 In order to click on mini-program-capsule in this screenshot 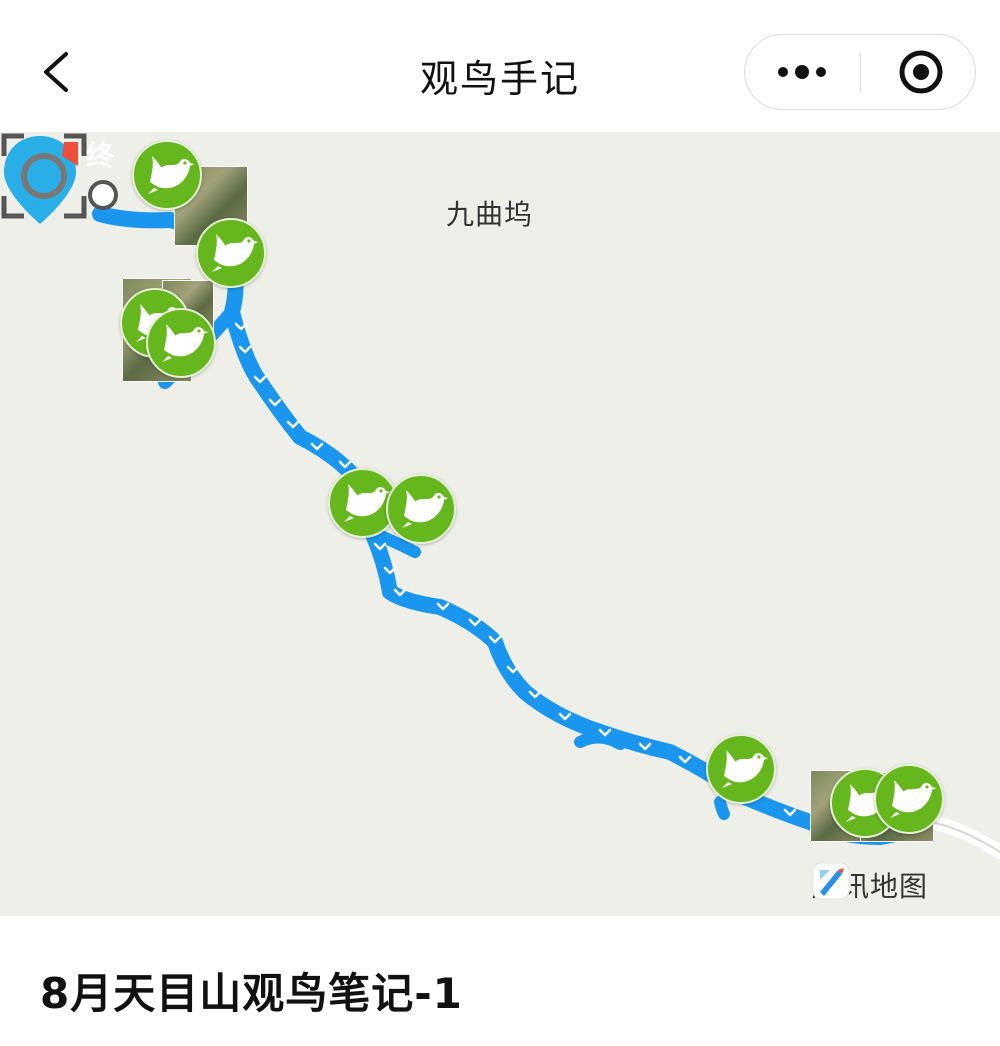, I will do `click(860, 72)`.